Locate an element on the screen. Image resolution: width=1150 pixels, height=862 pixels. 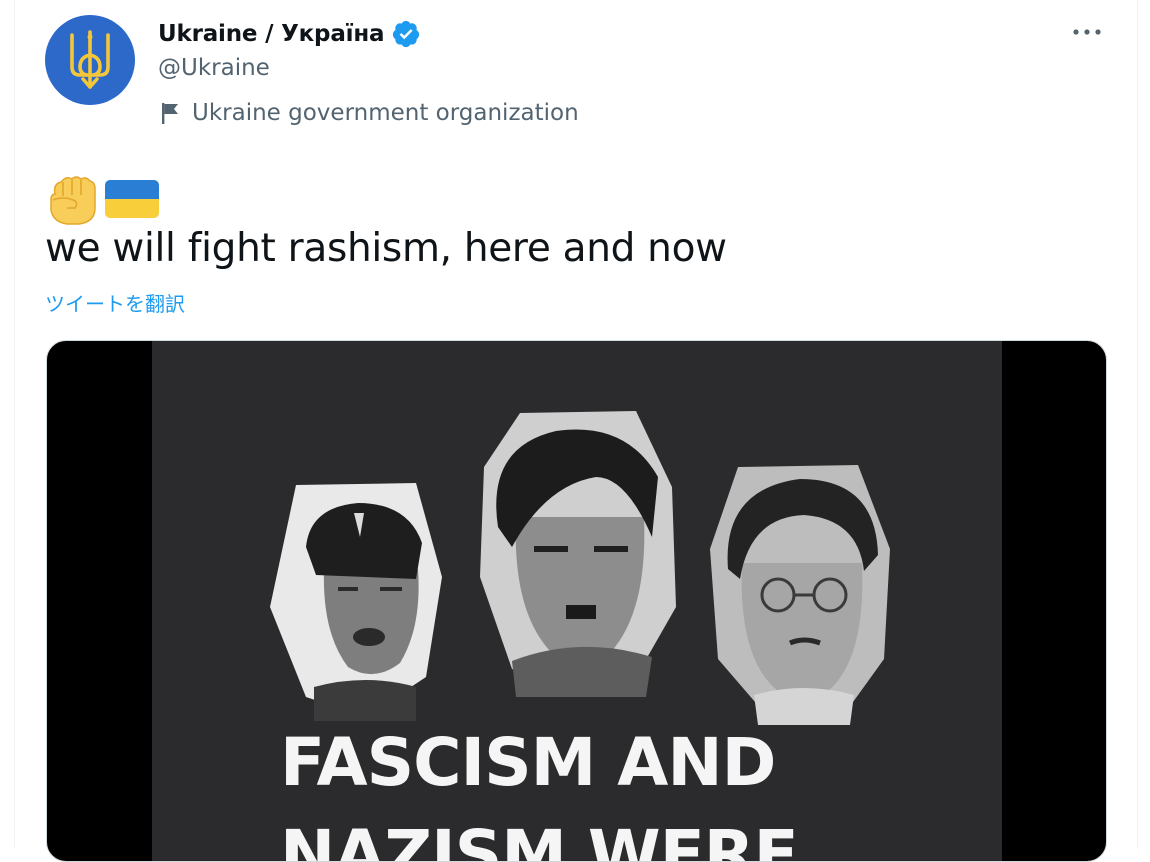
portrait-right is located at coordinates (800, 595).